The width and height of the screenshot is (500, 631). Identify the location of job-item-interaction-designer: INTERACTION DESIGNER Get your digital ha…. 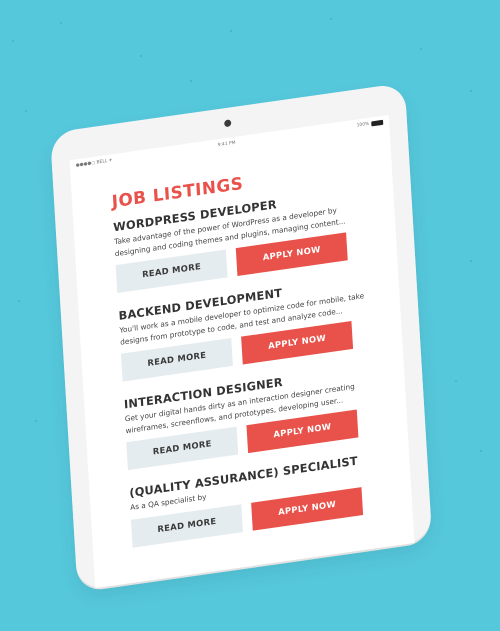
(254, 416).